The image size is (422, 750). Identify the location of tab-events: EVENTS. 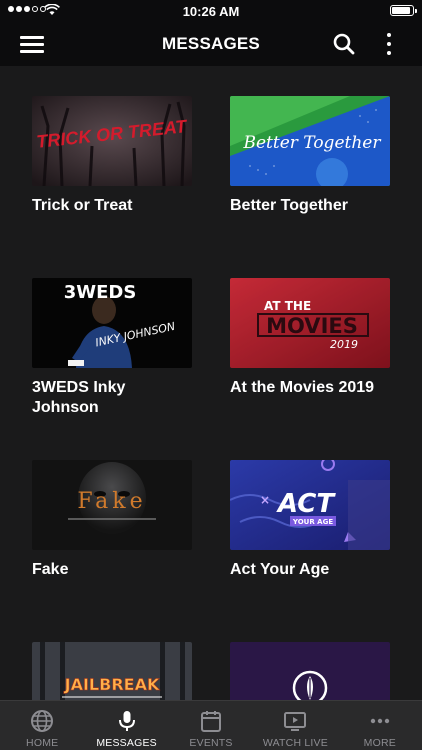
(211, 725).